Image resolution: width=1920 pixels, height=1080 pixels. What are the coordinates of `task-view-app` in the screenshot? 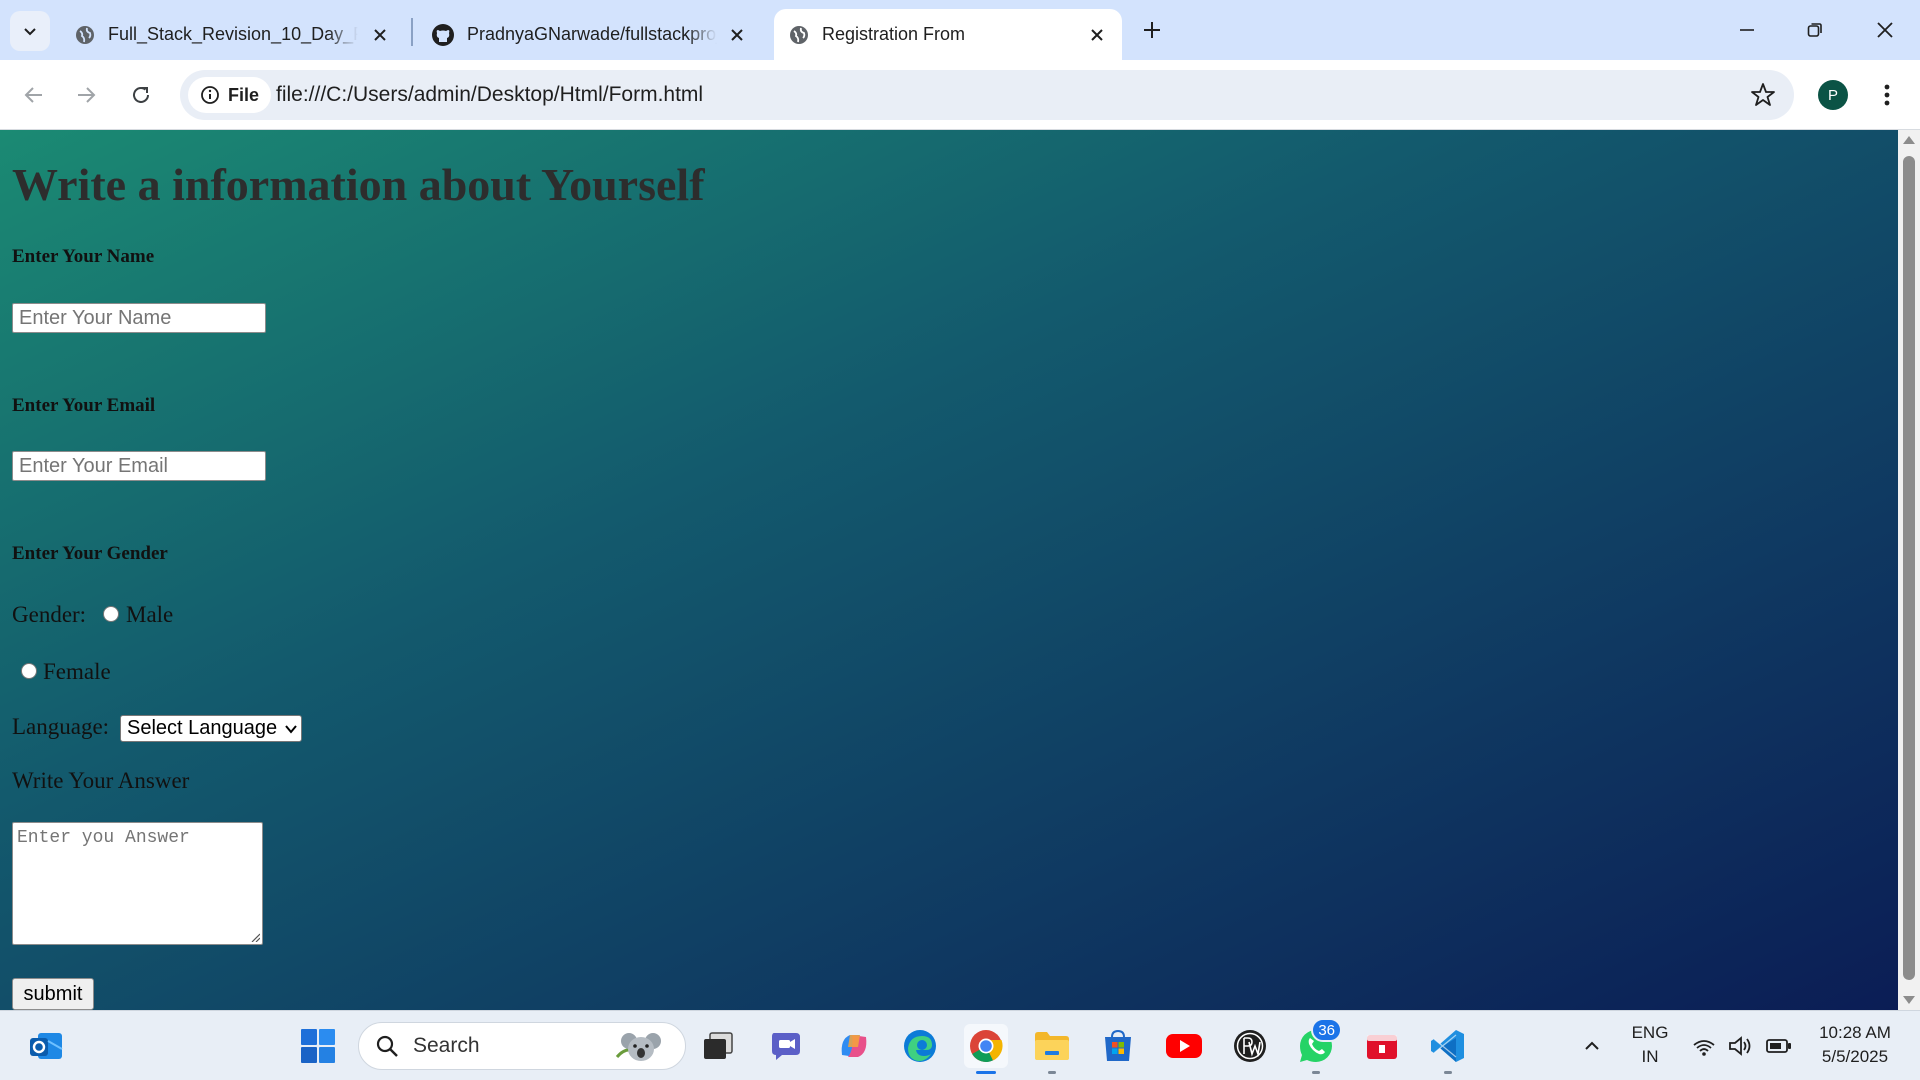 It's located at (718, 1046).